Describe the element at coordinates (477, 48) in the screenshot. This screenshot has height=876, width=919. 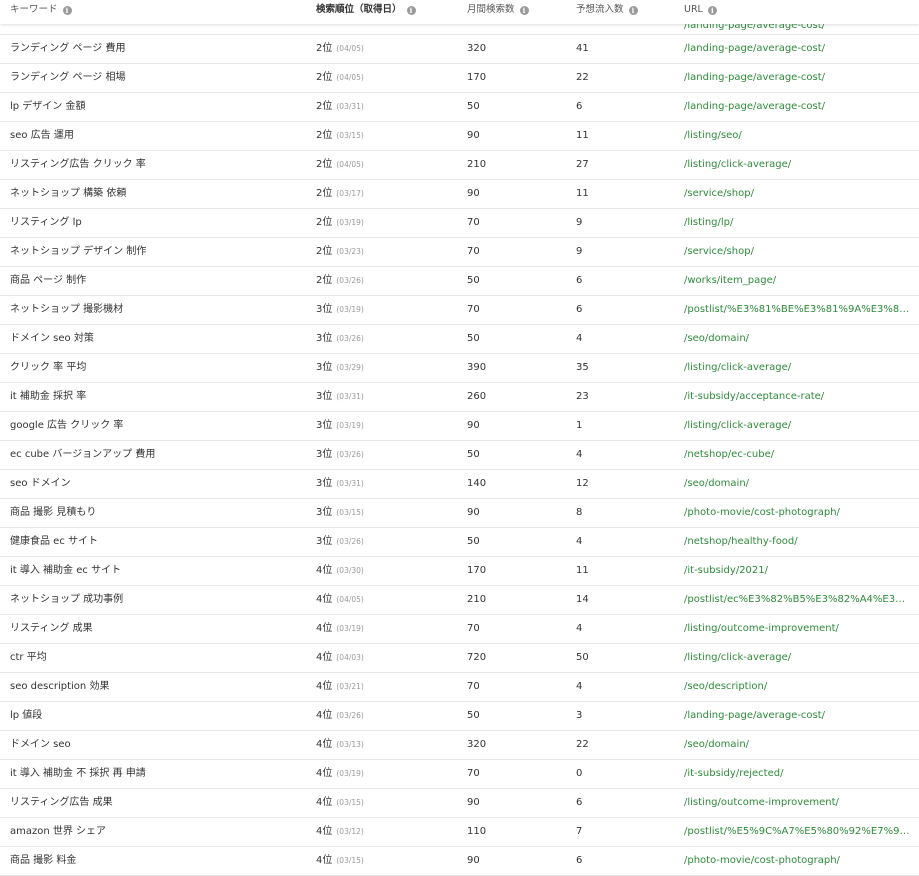
I see `search-volume-cell: 320` at that location.